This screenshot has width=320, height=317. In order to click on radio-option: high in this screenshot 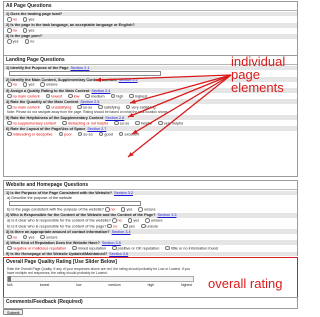, I will do `click(116, 96)`.